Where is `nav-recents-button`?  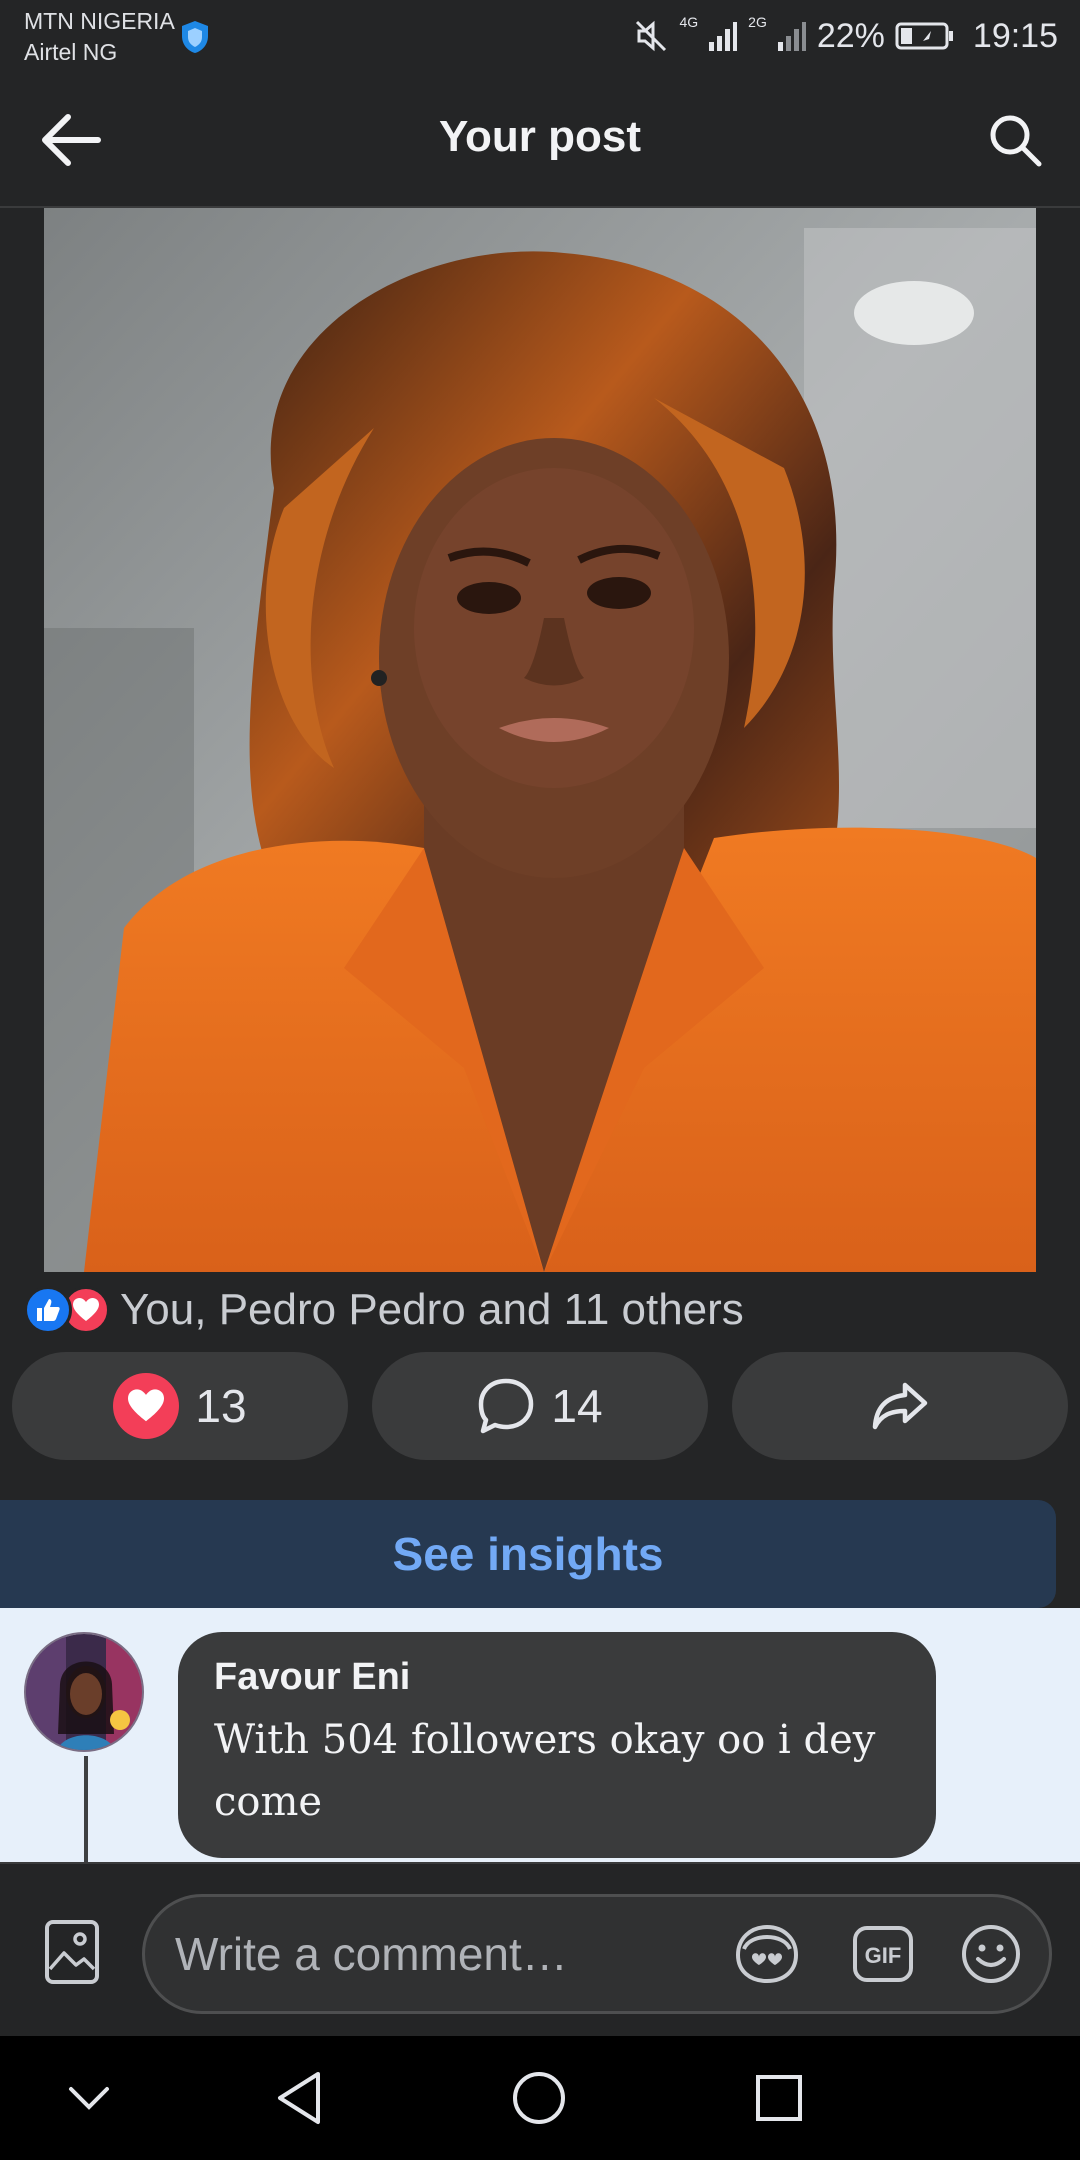
nav-recents-button is located at coordinates (779, 2098).